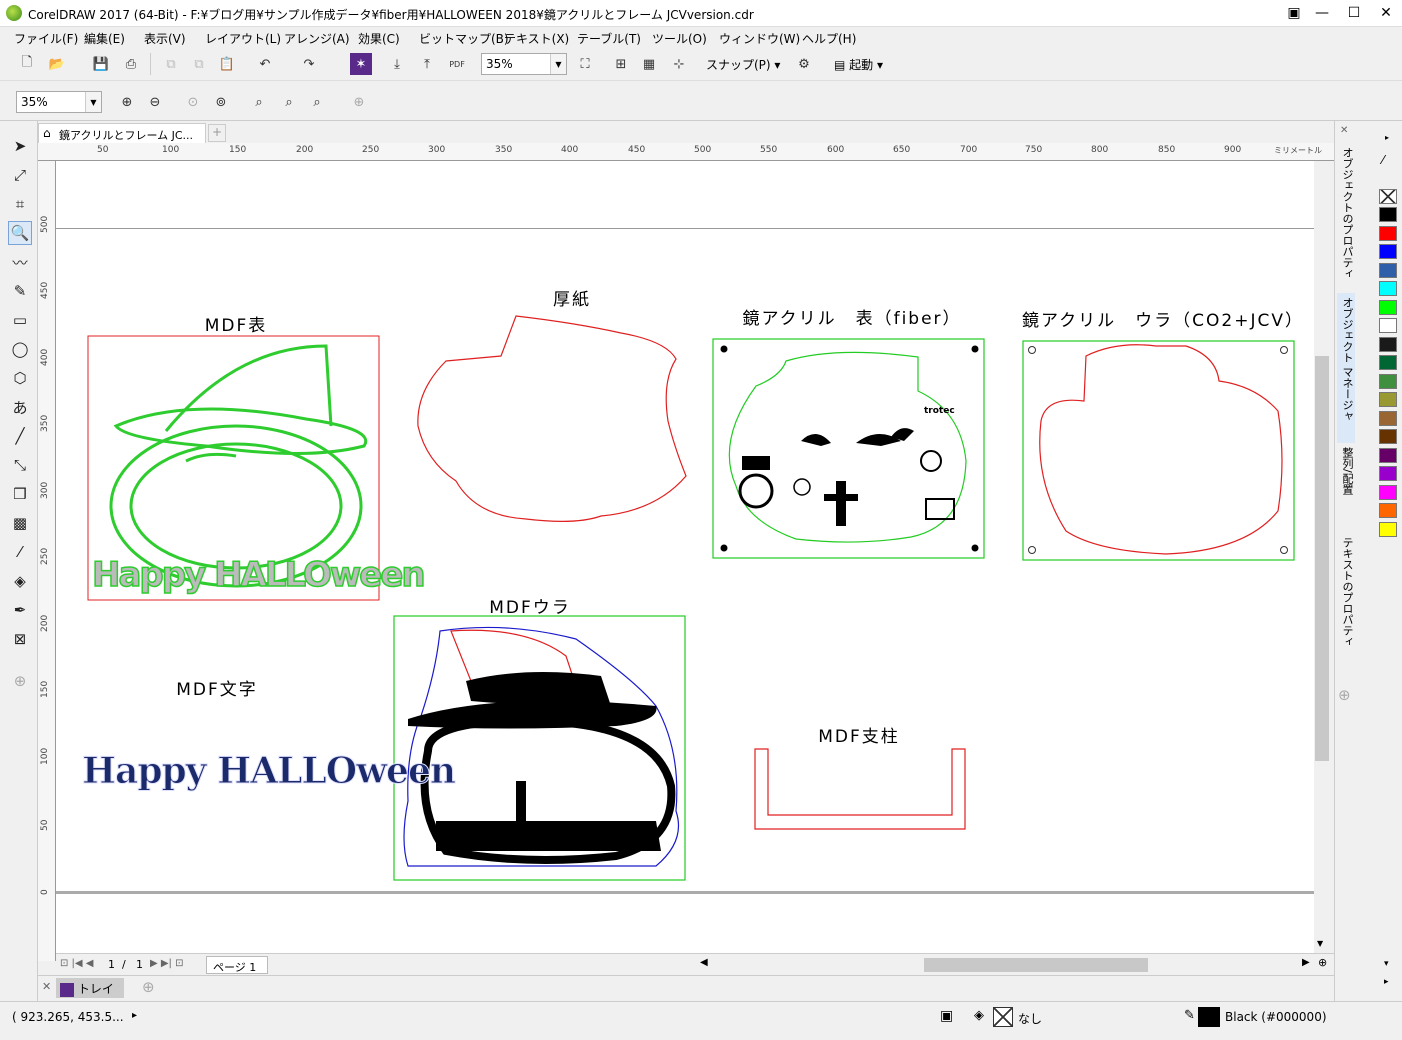 The image size is (1402, 1040). I want to click on menu-file: ファイル(F), so click(46, 38).